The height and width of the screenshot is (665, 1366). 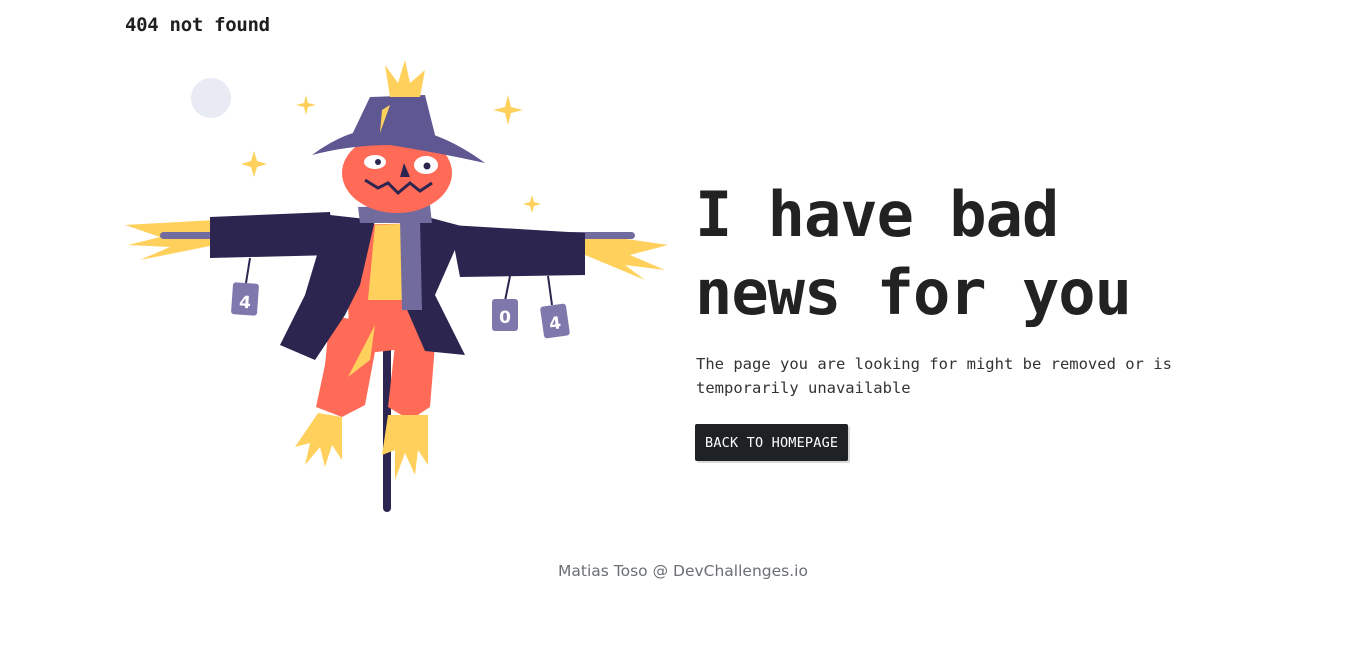 What do you see at coordinates (683, 571) in the screenshot?
I see `footer-credit: Matias Toso @ DevChallenges.io` at bounding box center [683, 571].